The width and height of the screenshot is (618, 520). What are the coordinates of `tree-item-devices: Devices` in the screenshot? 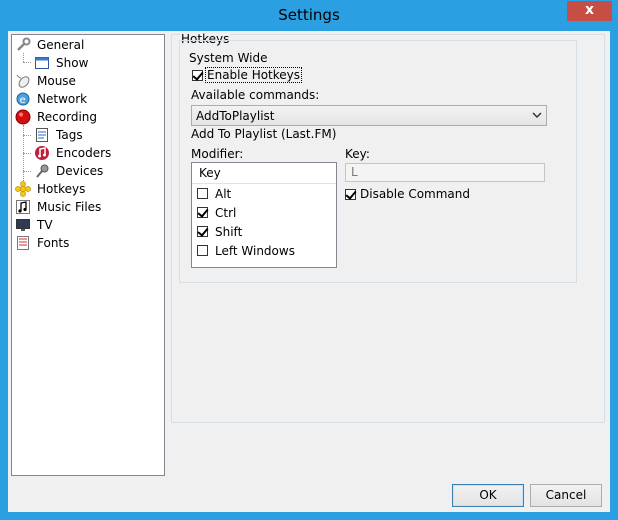 It's located at (69, 171).